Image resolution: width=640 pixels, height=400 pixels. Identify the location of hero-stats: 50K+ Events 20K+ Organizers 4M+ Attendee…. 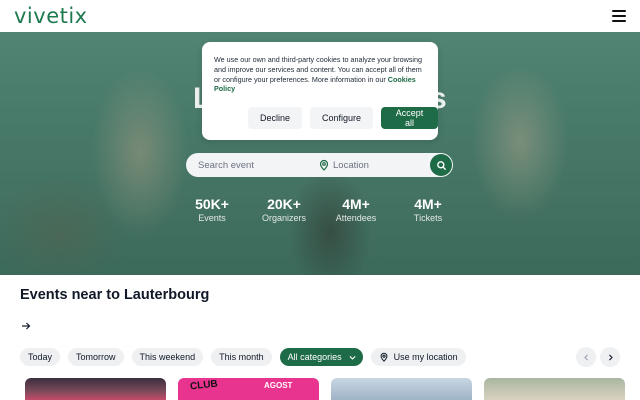
(320, 212).